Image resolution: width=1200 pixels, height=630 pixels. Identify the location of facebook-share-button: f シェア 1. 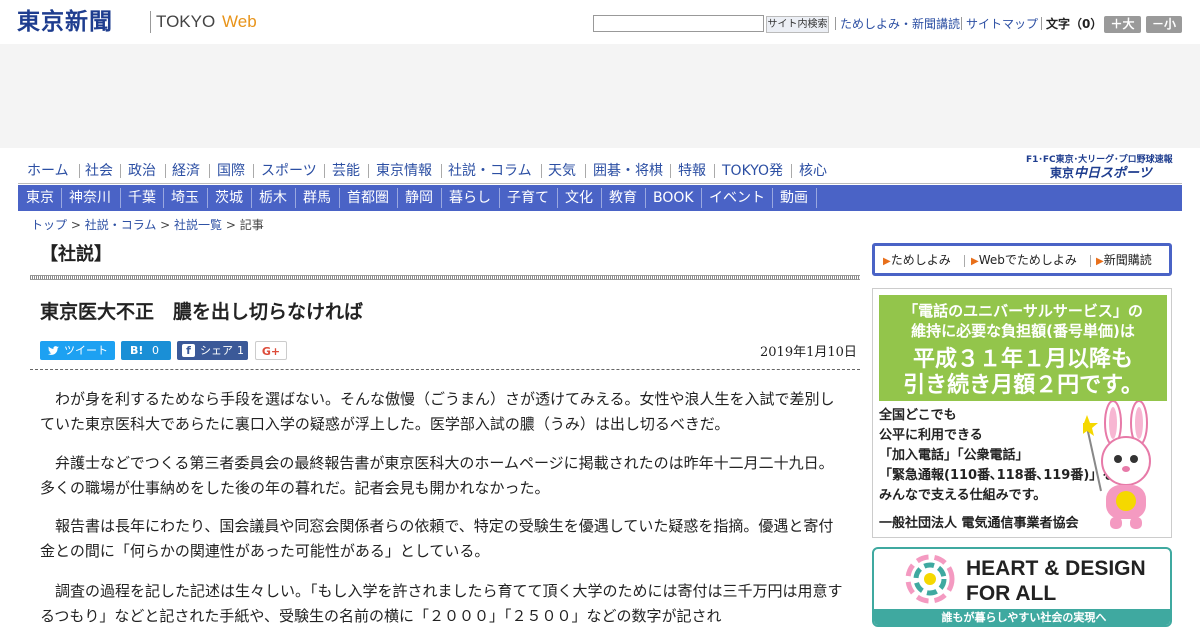
(212, 350).